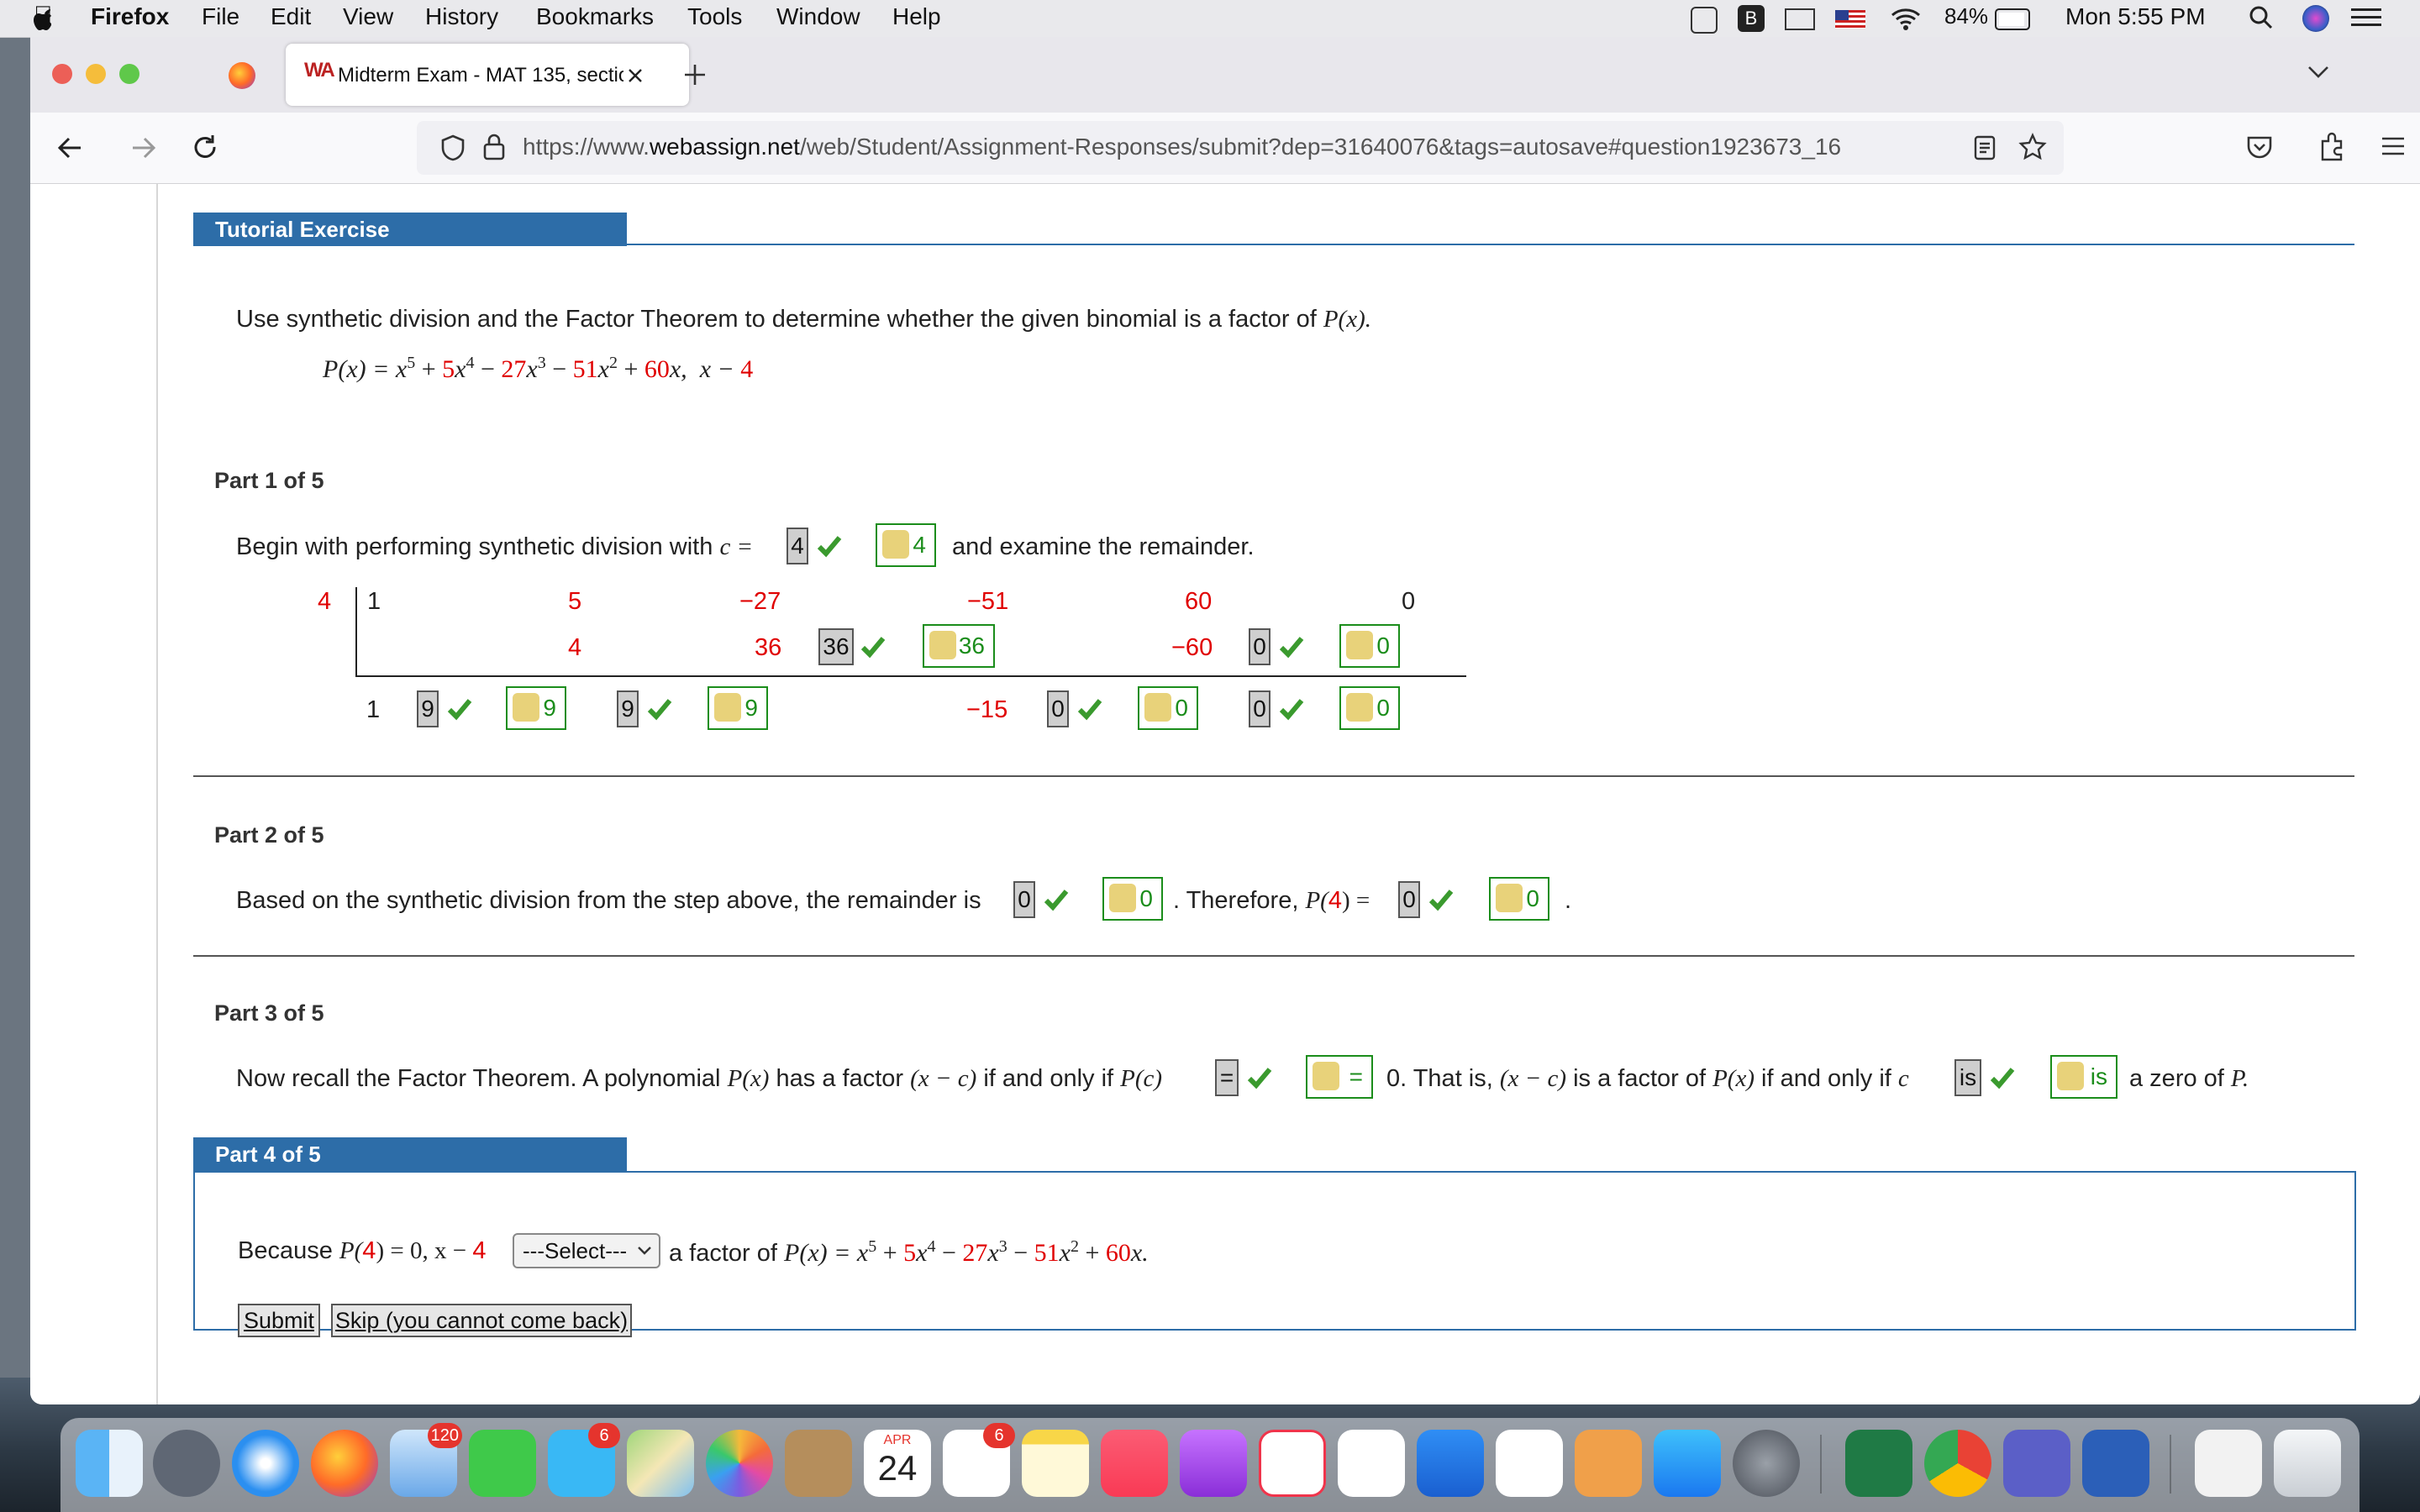  What do you see at coordinates (62, 74) in the screenshot?
I see `close-window-button` at bounding box center [62, 74].